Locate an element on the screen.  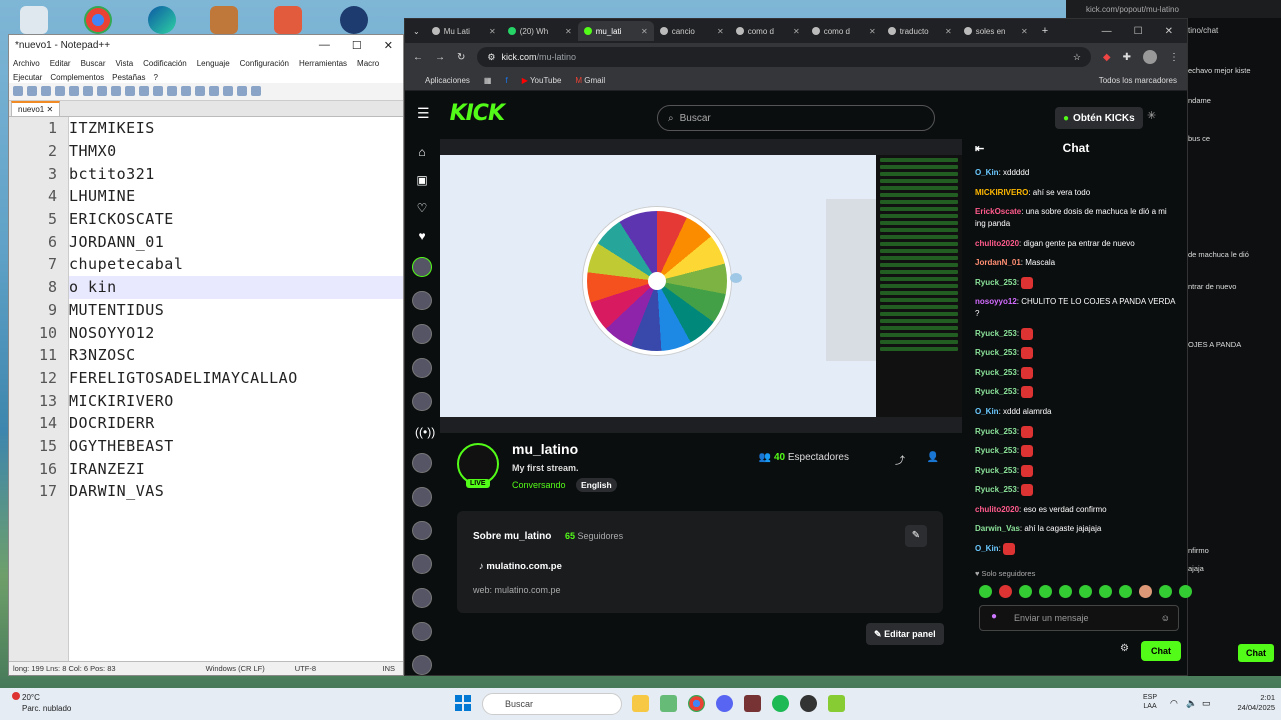
chat-username: ErickOscate is located at coordinates (998, 211).